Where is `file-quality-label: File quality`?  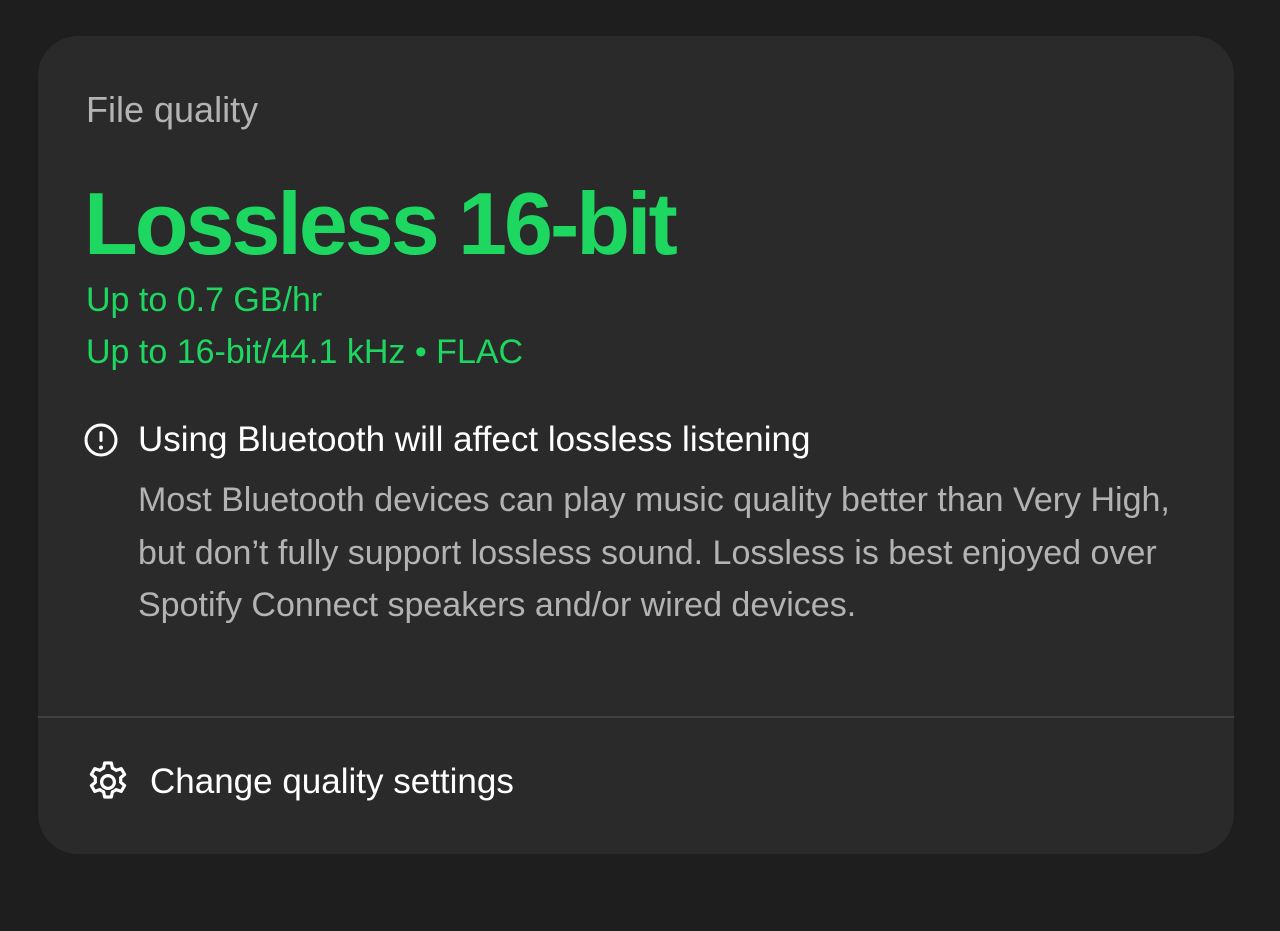
file-quality-label: File quality is located at coordinates (172, 109).